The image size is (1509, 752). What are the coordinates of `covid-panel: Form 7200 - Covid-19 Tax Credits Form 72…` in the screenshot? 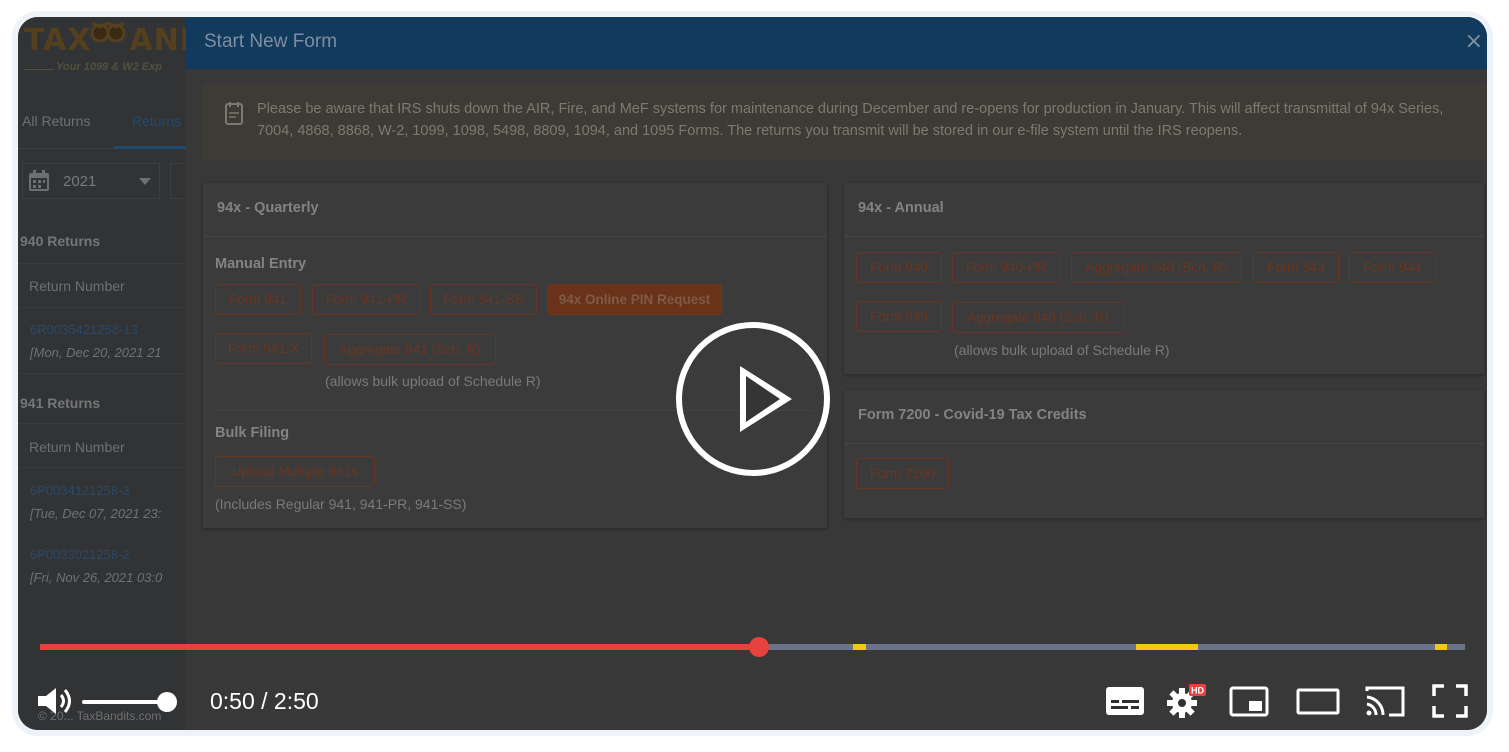 It's located at (1164, 454).